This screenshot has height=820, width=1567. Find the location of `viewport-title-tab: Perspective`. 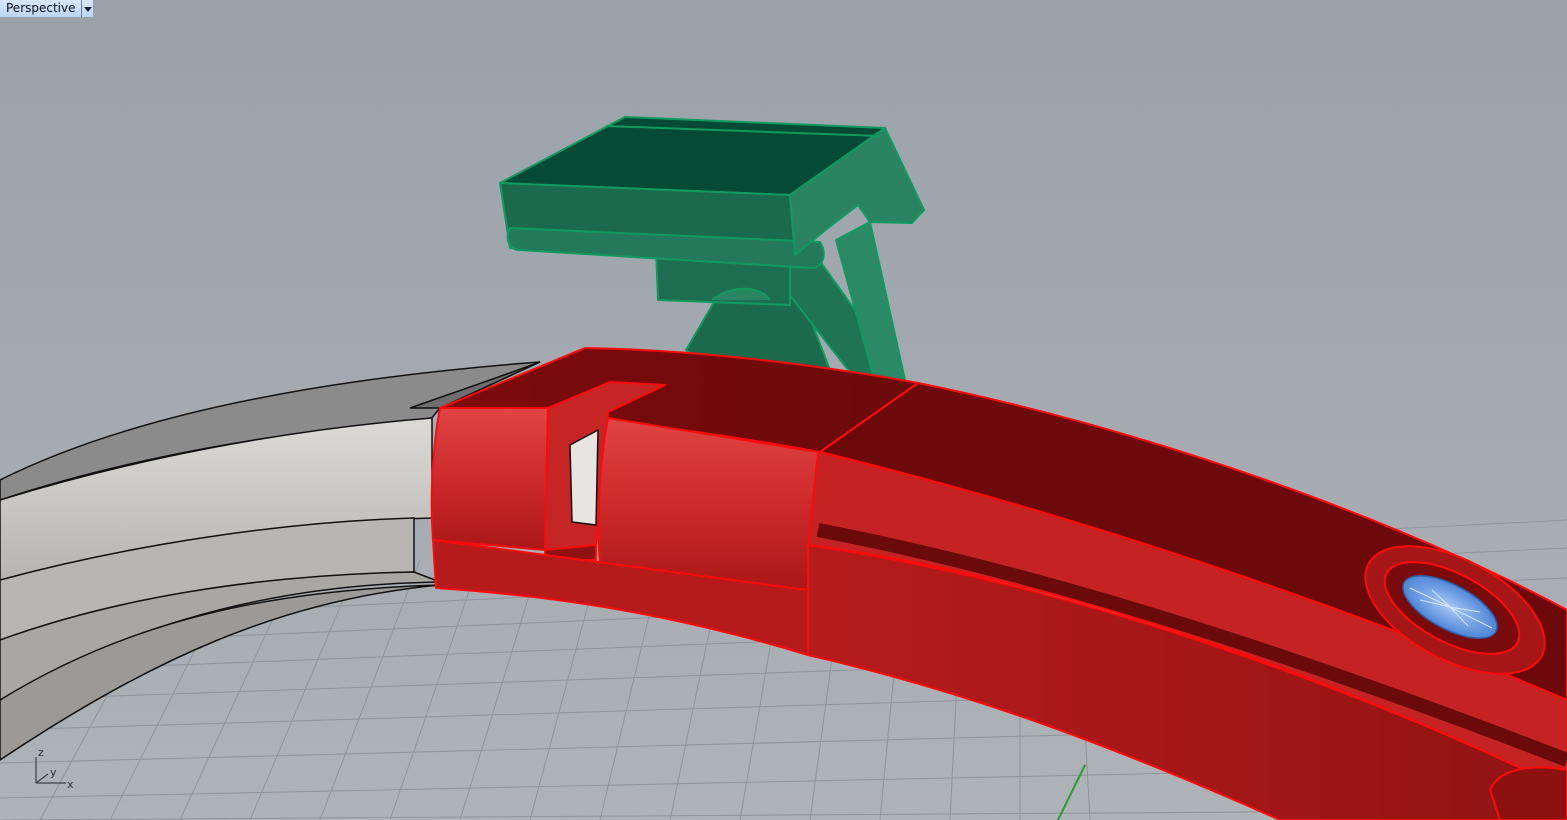

viewport-title-tab: Perspective is located at coordinates (46, 8).